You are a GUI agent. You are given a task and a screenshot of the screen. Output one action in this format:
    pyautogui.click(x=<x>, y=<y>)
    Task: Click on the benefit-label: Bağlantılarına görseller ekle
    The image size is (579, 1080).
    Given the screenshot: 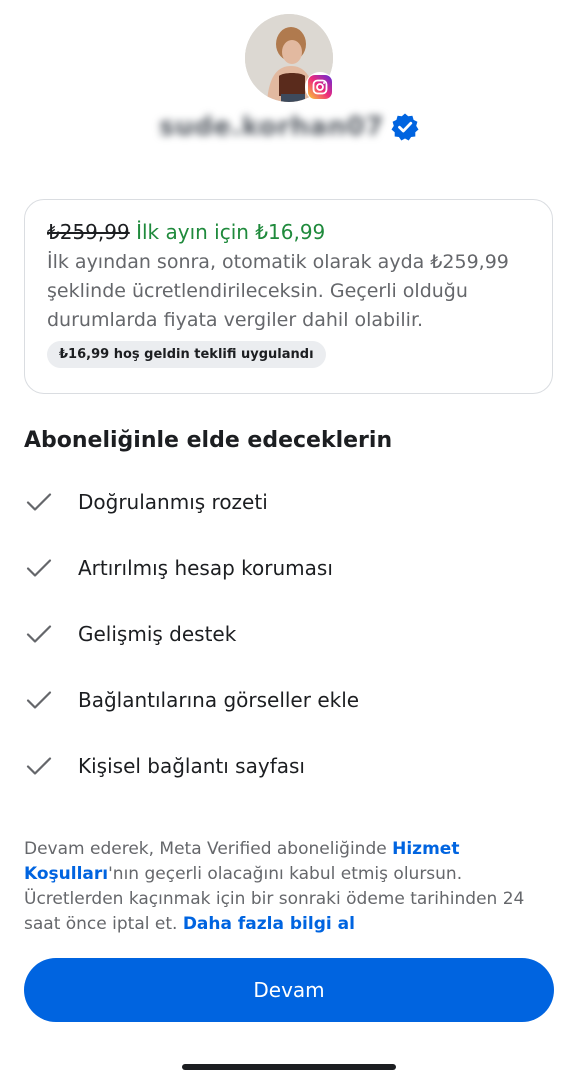 What is the action you would take?
    pyautogui.click(x=219, y=700)
    